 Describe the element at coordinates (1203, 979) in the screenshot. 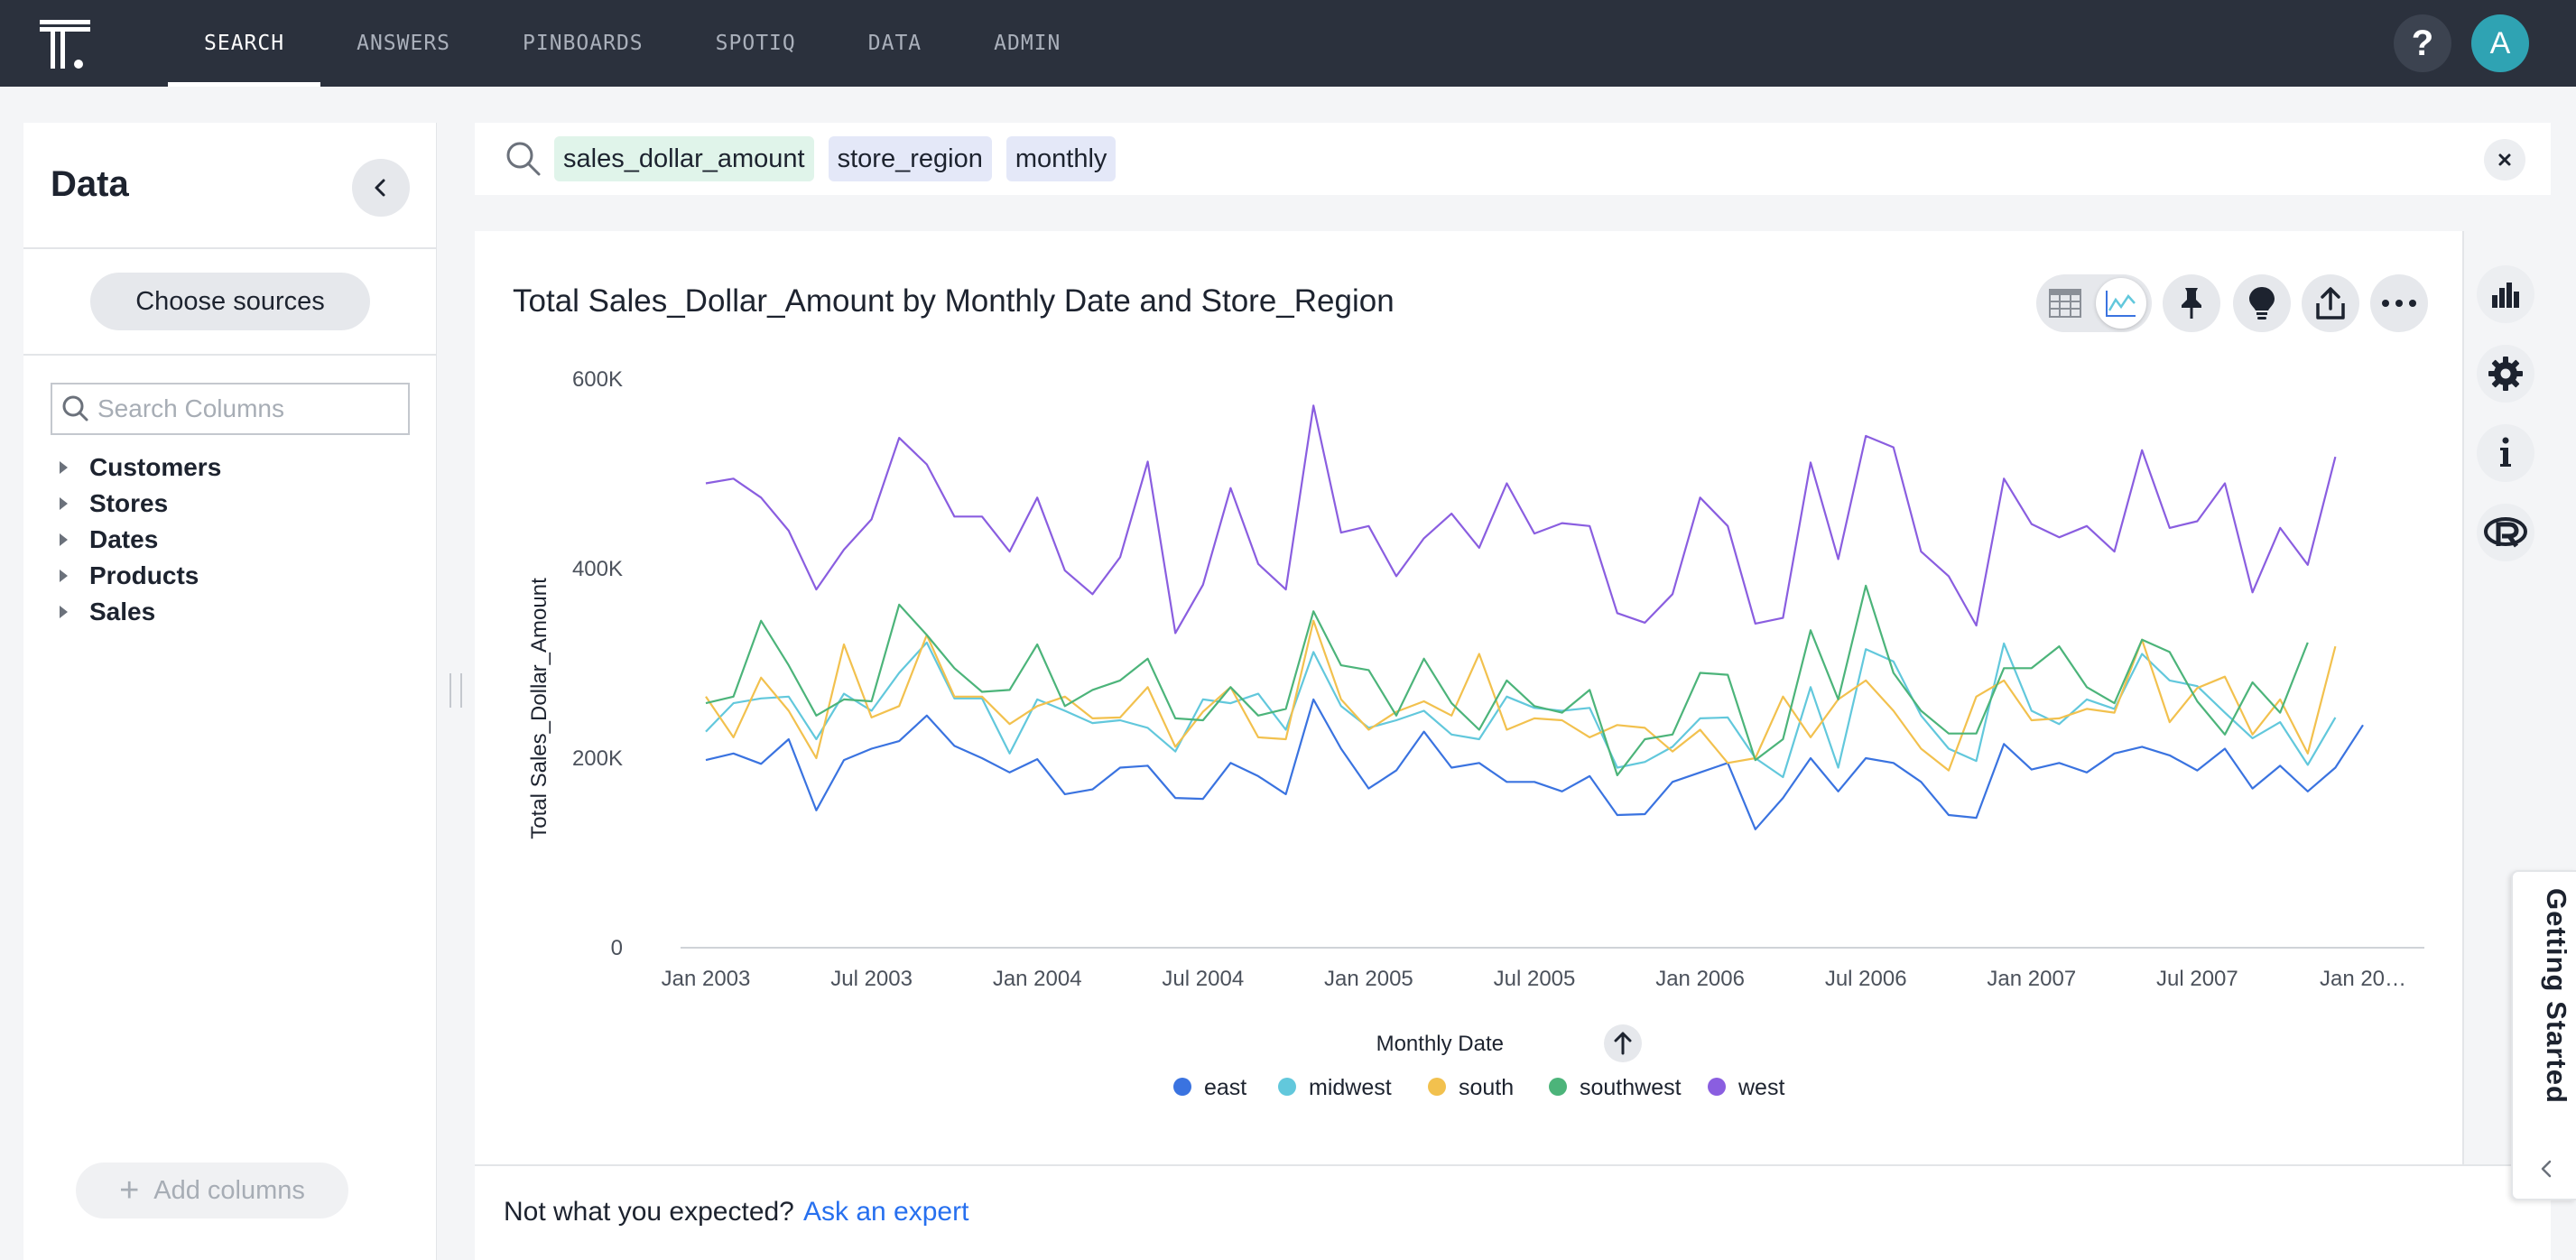

I see `x-tick-label: Jul 2004` at that location.